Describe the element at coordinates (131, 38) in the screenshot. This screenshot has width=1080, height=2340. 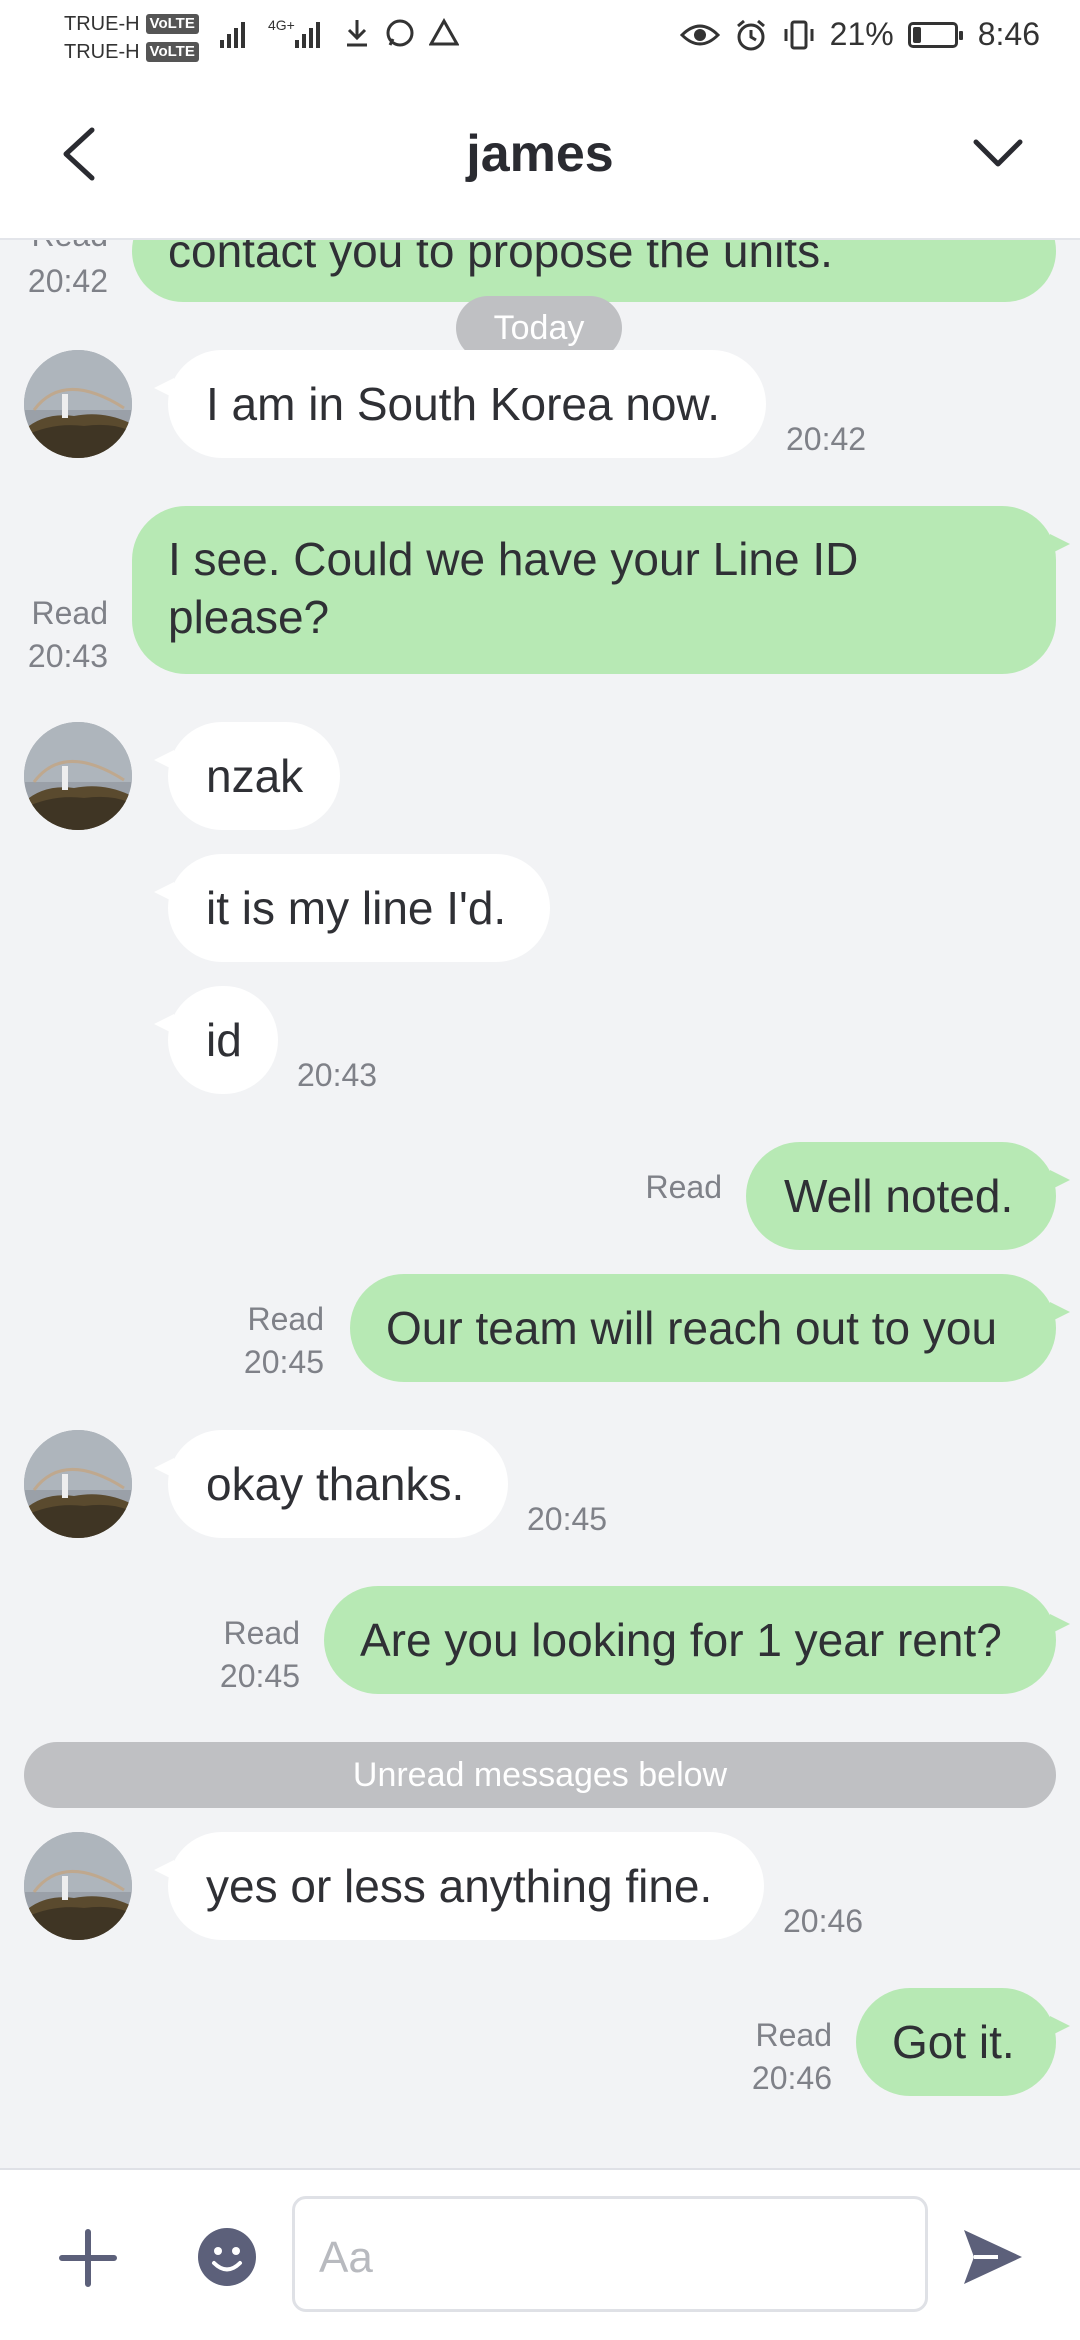
I see `carrier-info: TRUE-H VoLTE TRUE-H VoLTE` at that location.